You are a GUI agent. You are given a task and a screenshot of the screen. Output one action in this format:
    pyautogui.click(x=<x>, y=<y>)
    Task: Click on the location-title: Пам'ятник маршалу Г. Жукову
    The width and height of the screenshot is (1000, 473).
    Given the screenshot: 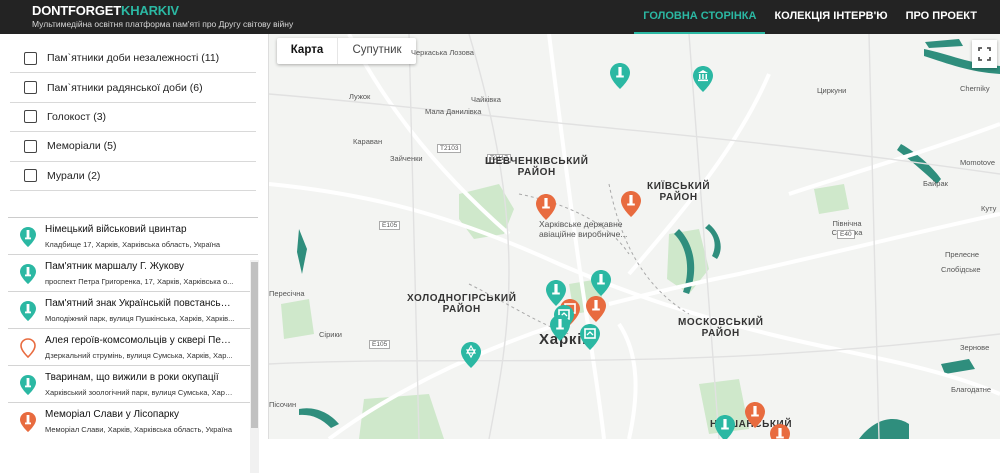 What is the action you would take?
    pyautogui.click(x=114, y=266)
    